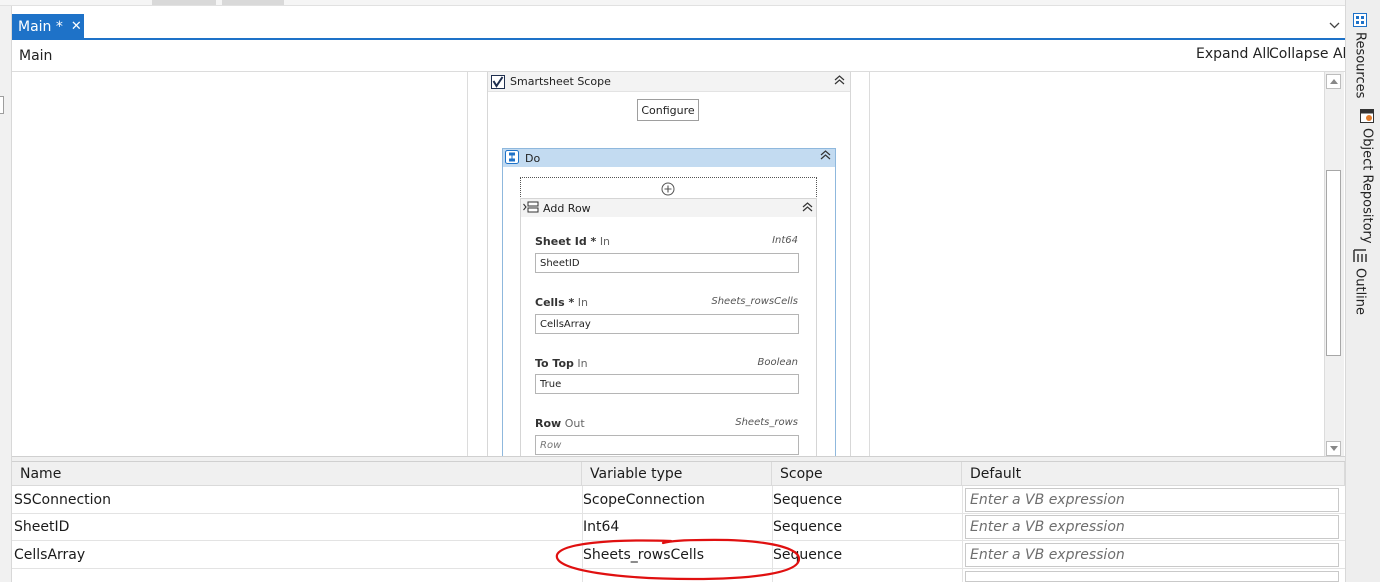 The width and height of the screenshot is (1380, 582). Describe the element at coordinates (668, 188) in the screenshot. I see `add-activity-icon` at that location.